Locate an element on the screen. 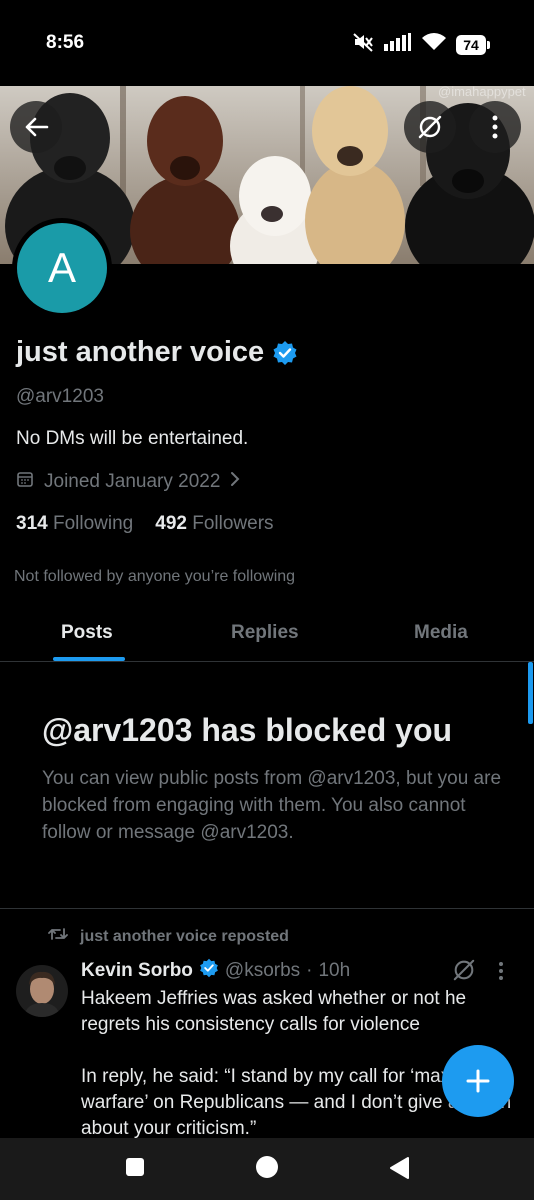 This screenshot has height=1200, width=534. followers-label: Followers is located at coordinates (233, 523).